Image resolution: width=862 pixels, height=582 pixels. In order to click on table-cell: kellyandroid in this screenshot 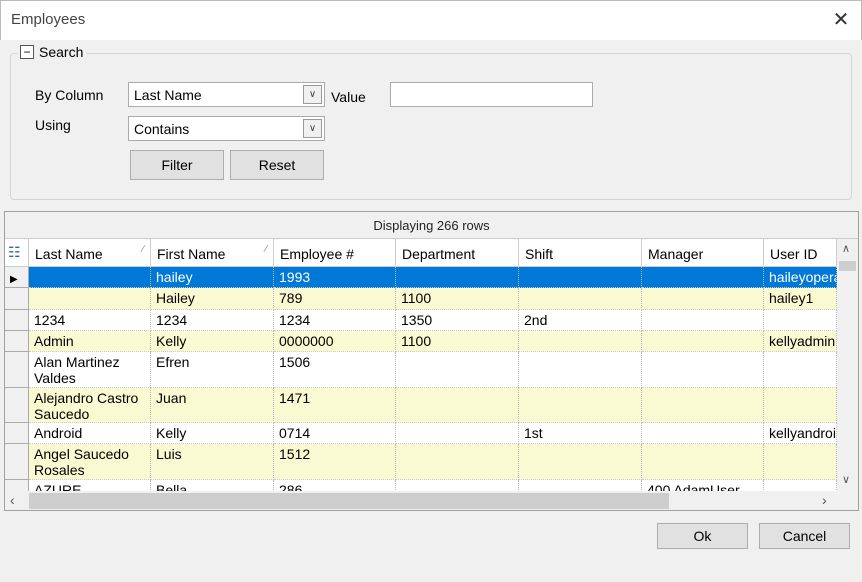, I will do `click(800, 433)`.